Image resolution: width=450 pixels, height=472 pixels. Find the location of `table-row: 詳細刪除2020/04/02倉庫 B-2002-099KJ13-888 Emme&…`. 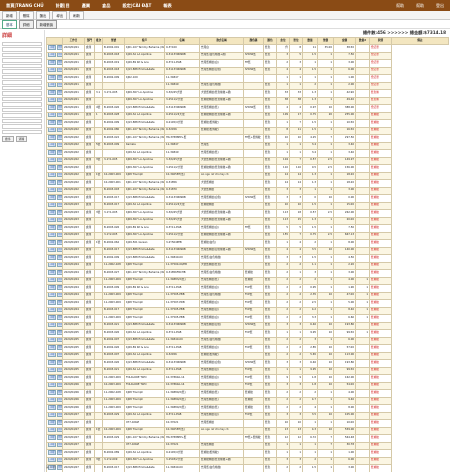

table-row: 詳細刪除2020/04/02倉庫 B-2002-099KJ13-888 Emme&… is located at coordinates (247, 123).